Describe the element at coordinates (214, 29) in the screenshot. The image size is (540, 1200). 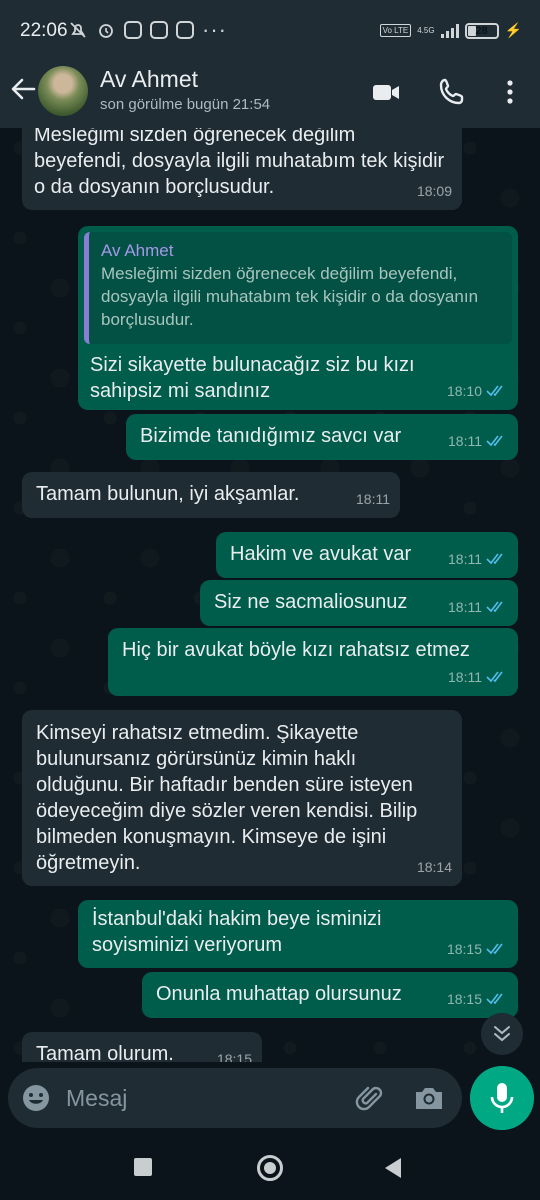
I see `more-notifications-icon: ···` at that location.